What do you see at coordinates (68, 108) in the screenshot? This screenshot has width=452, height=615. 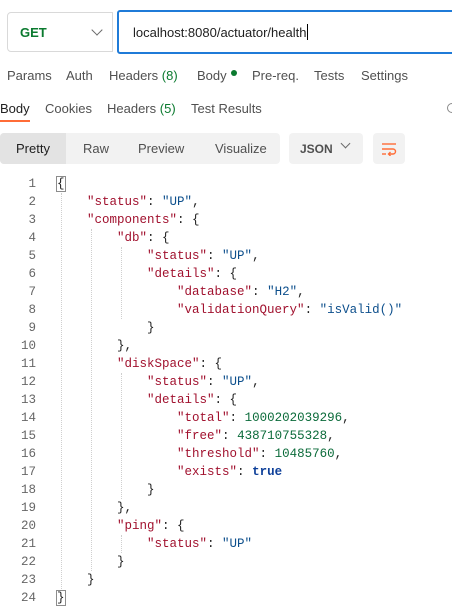 I see `response-tab-cookies: Cookies` at bounding box center [68, 108].